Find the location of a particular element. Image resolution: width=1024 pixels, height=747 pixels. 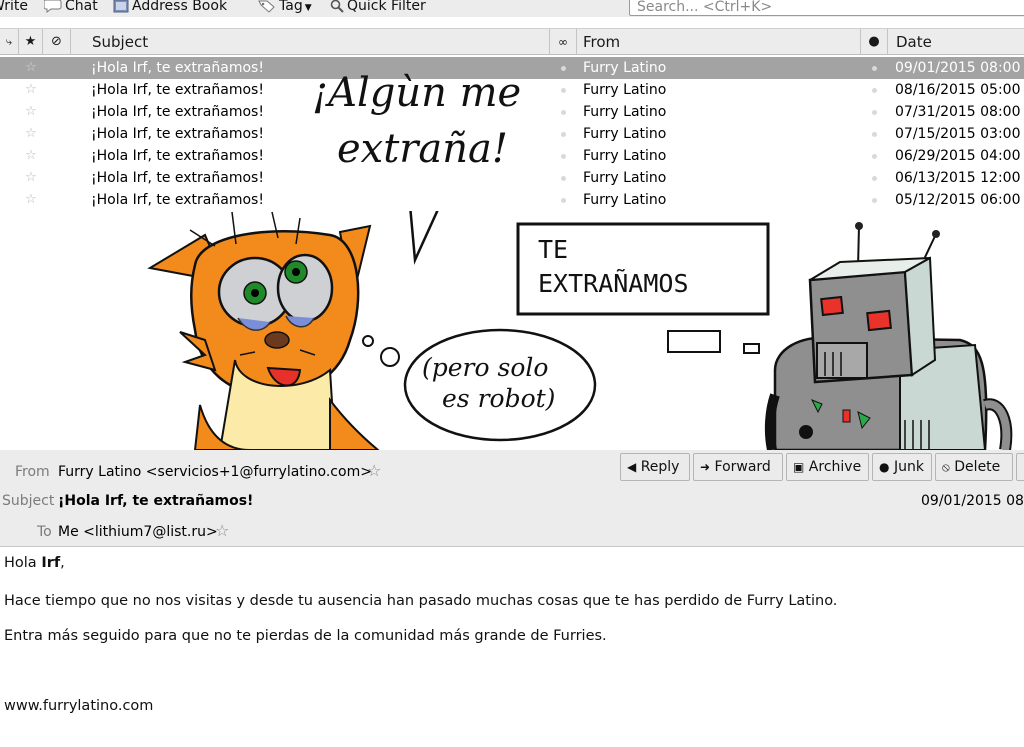

more-button is located at coordinates (1020, 467).